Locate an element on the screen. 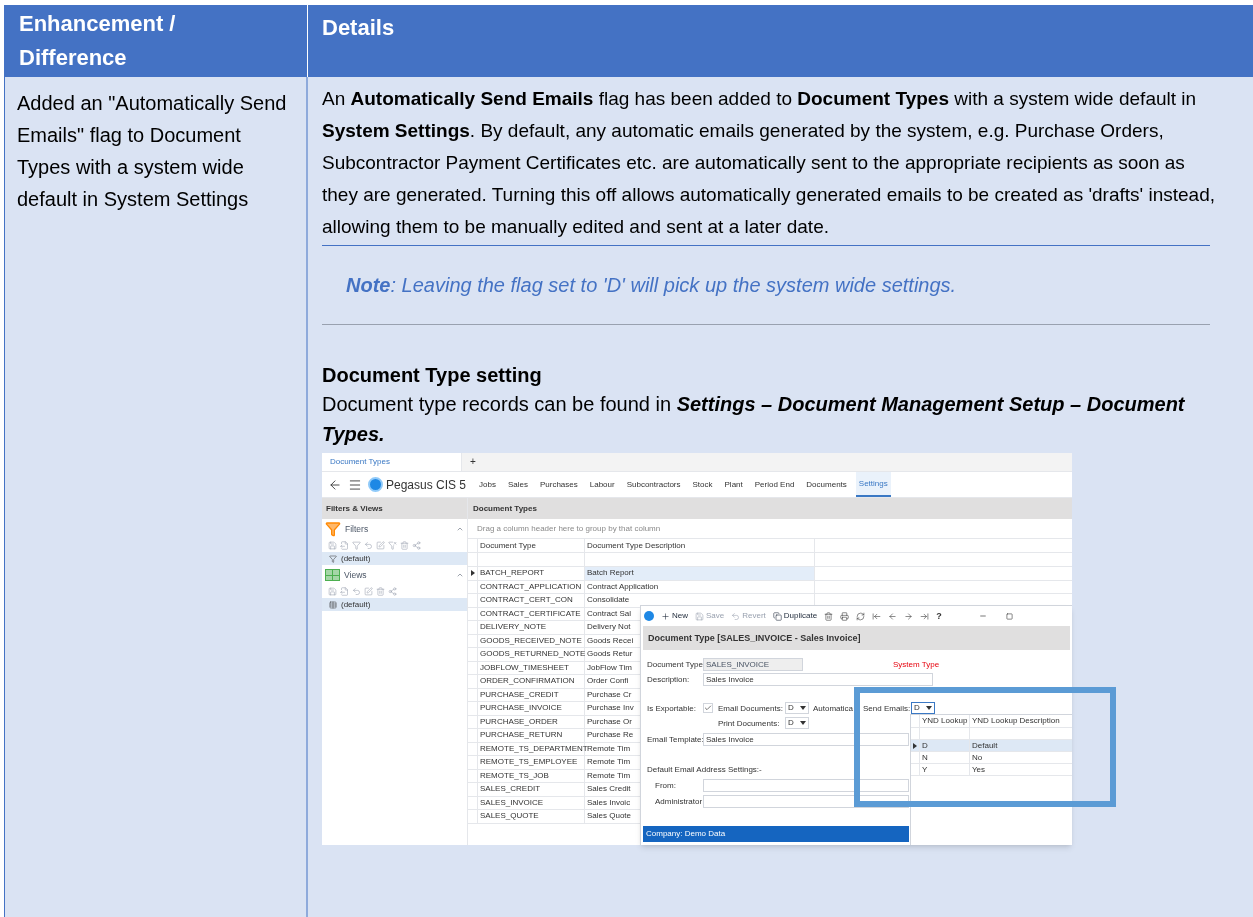  table-cell: REMOTE_TS_EMPLOYEE is located at coordinates (531, 762).